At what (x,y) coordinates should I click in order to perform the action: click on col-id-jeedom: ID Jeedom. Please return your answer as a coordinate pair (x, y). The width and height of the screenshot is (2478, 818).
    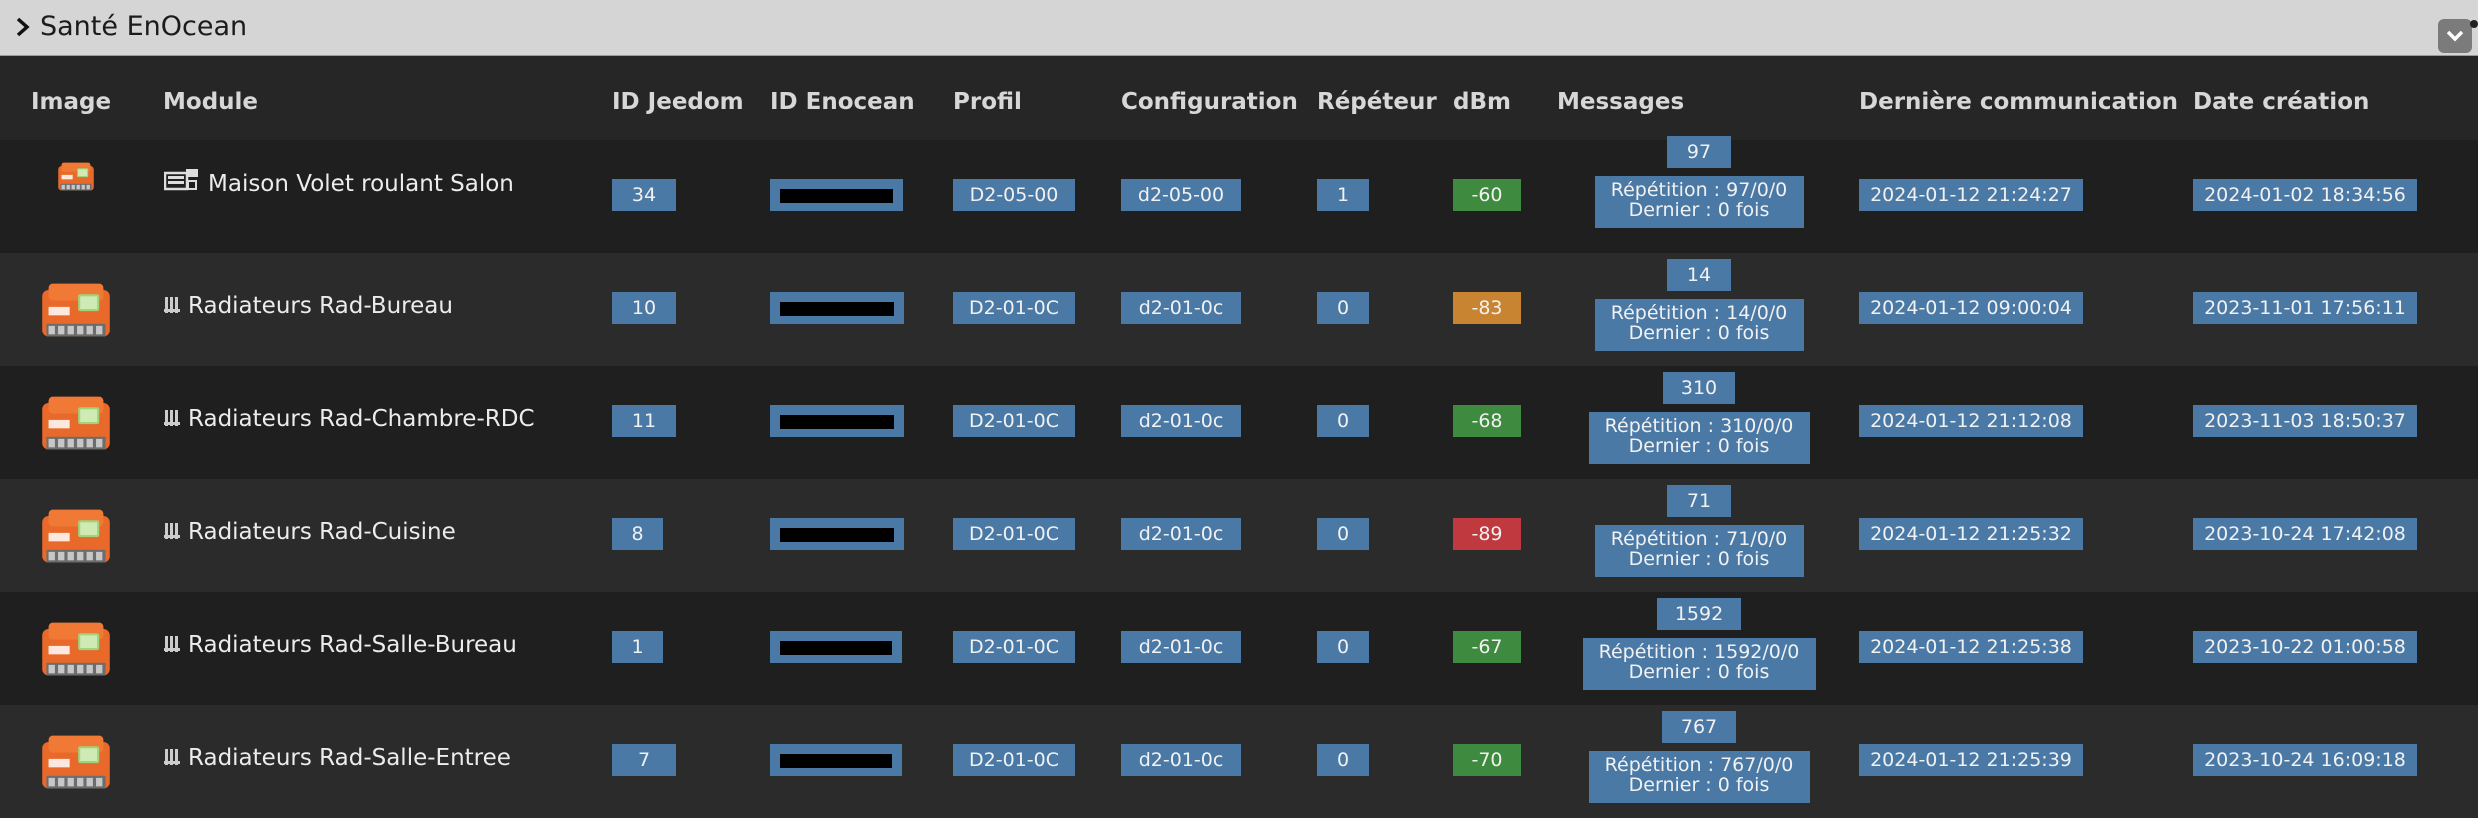
    Looking at the image, I should click on (678, 102).